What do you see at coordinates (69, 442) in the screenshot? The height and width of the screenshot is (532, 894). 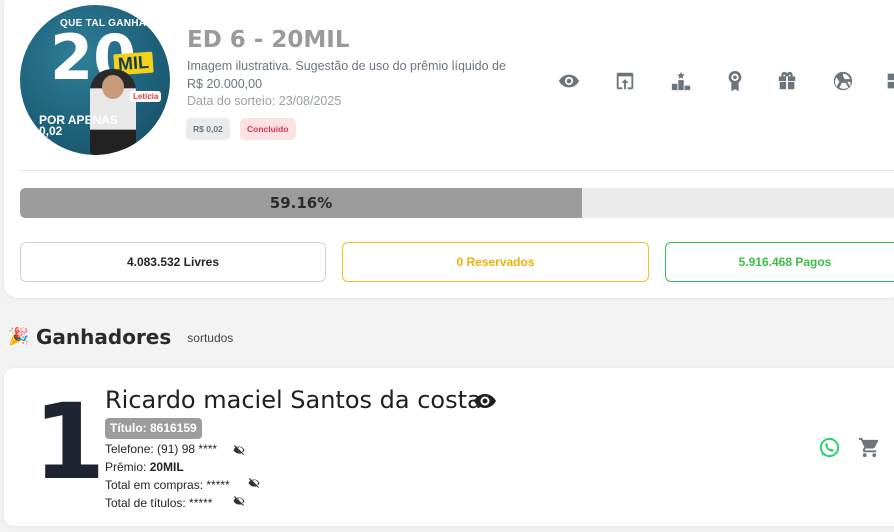 I see `winner-rank: 1` at bounding box center [69, 442].